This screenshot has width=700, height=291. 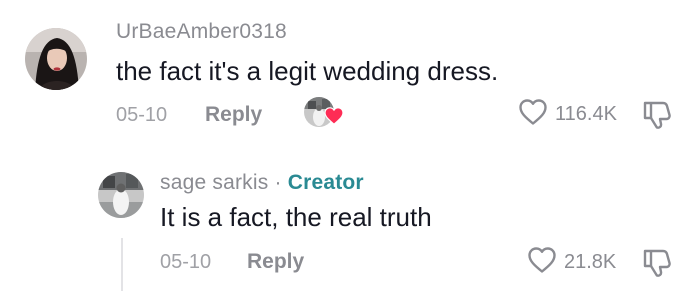 What do you see at coordinates (142, 115) in the screenshot?
I see `comment-date: 05-10` at bounding box center [142, 115].